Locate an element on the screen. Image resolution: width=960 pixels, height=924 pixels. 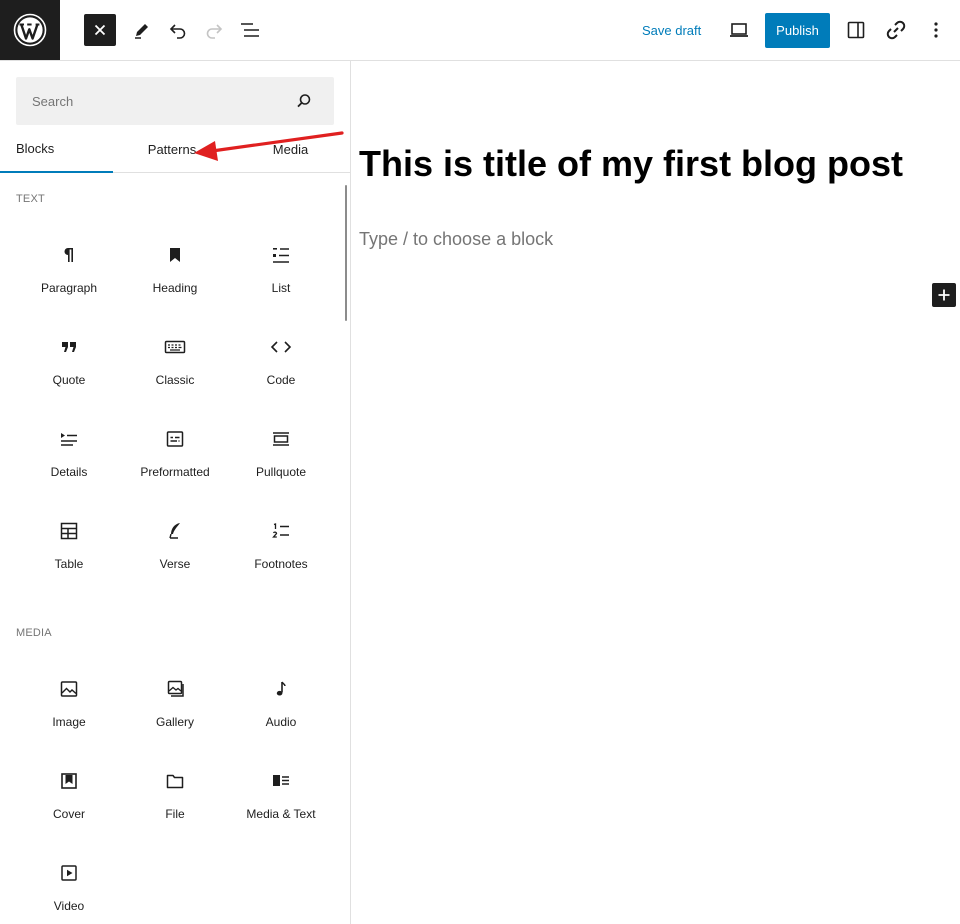
block-details: Details is located at coordinates (69, 473).